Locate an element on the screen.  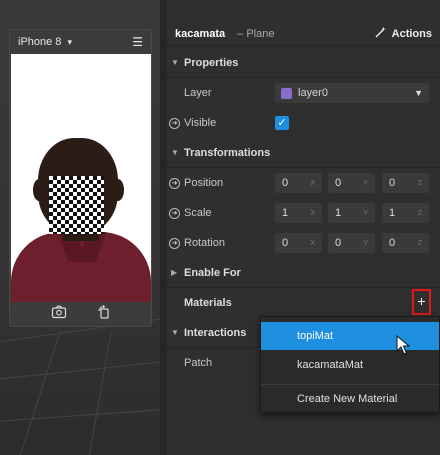
device-header: iPhone 8 ▾ ☰ is located at coordinates (80, 42).